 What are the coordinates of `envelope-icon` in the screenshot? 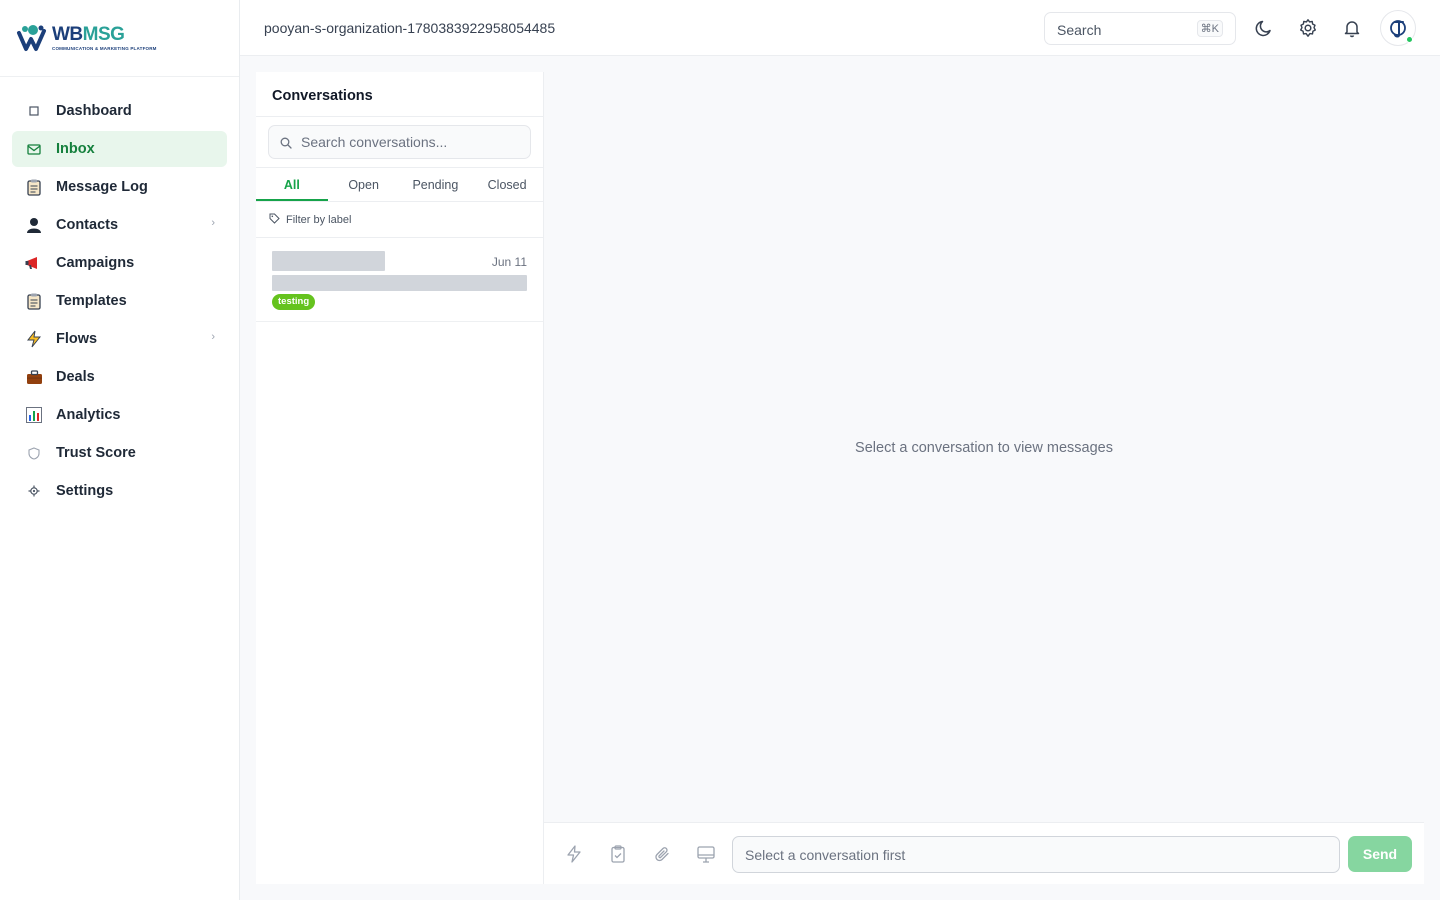 It's located at (34, 149).